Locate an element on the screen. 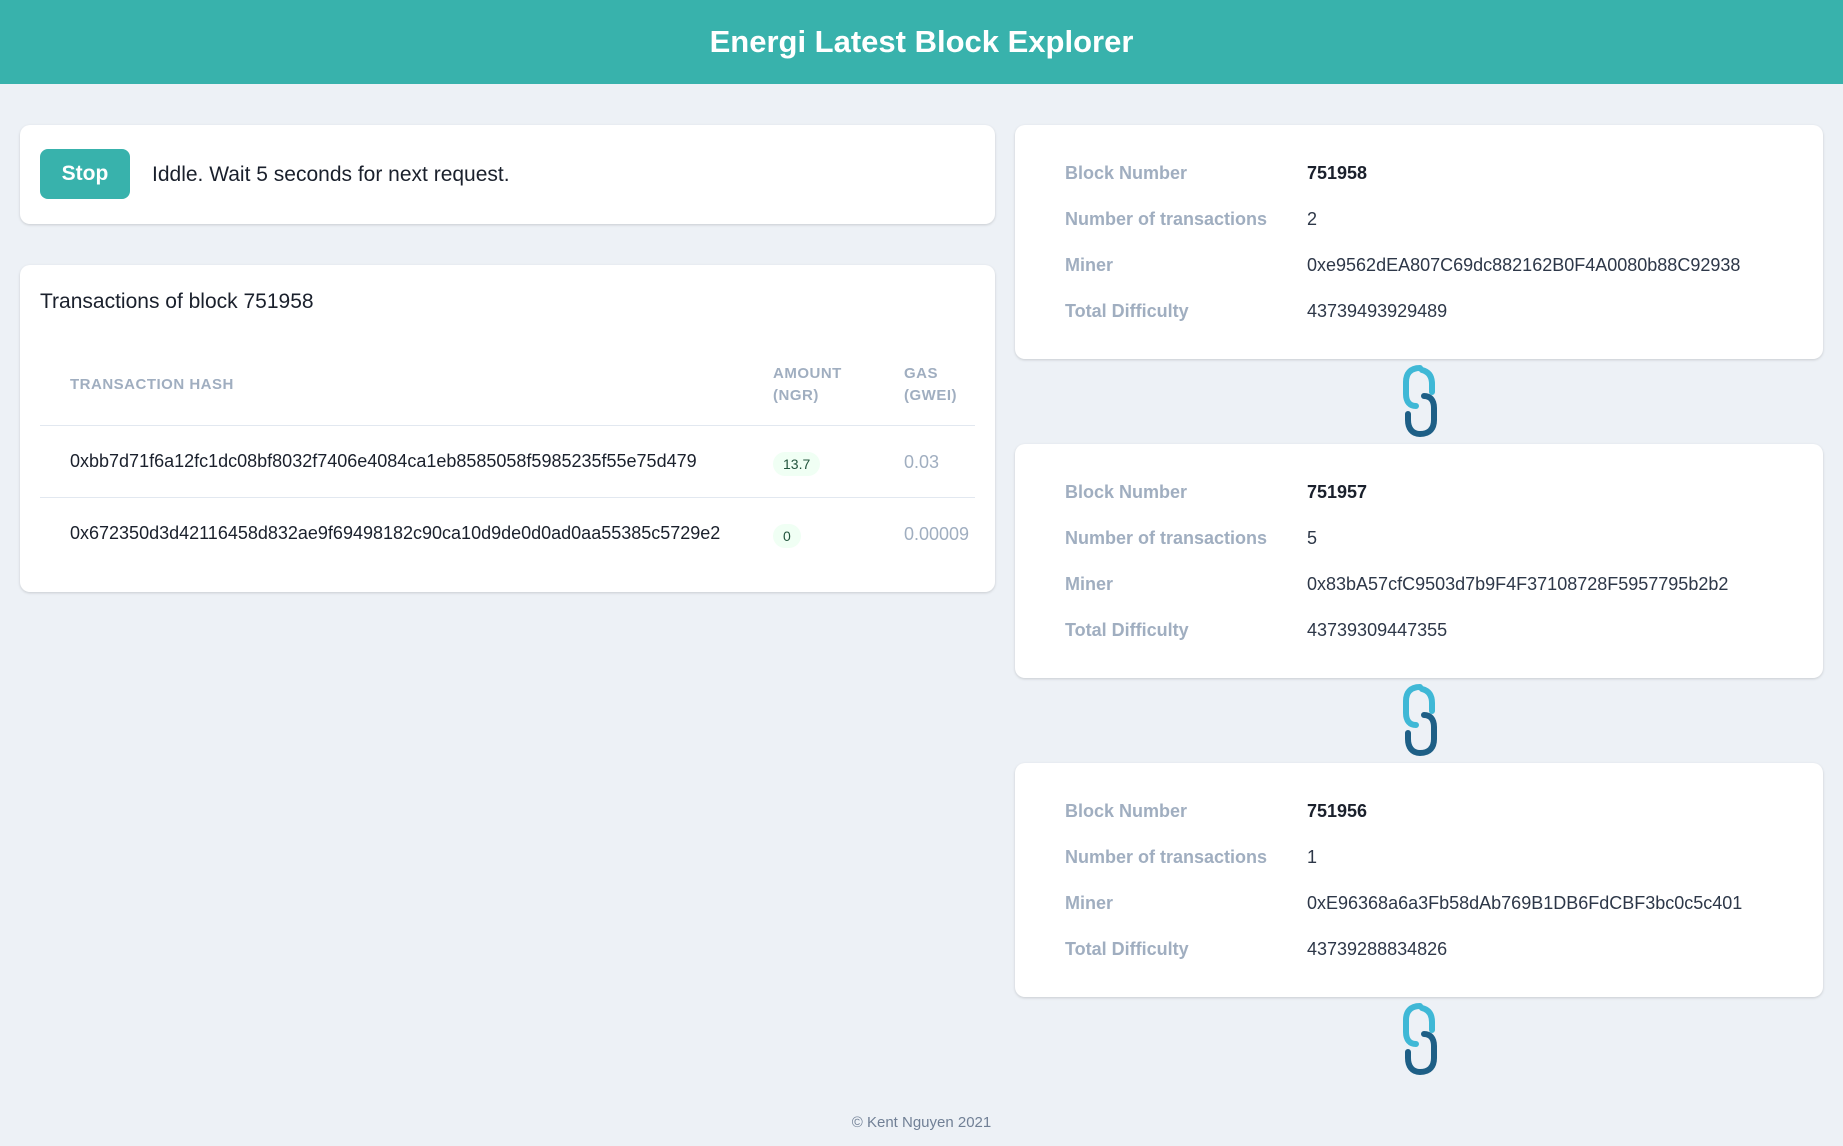 The height and width of the screenshot is (1146, 1843). tx-count-value: 1 is located at coordinates (1312, 857).